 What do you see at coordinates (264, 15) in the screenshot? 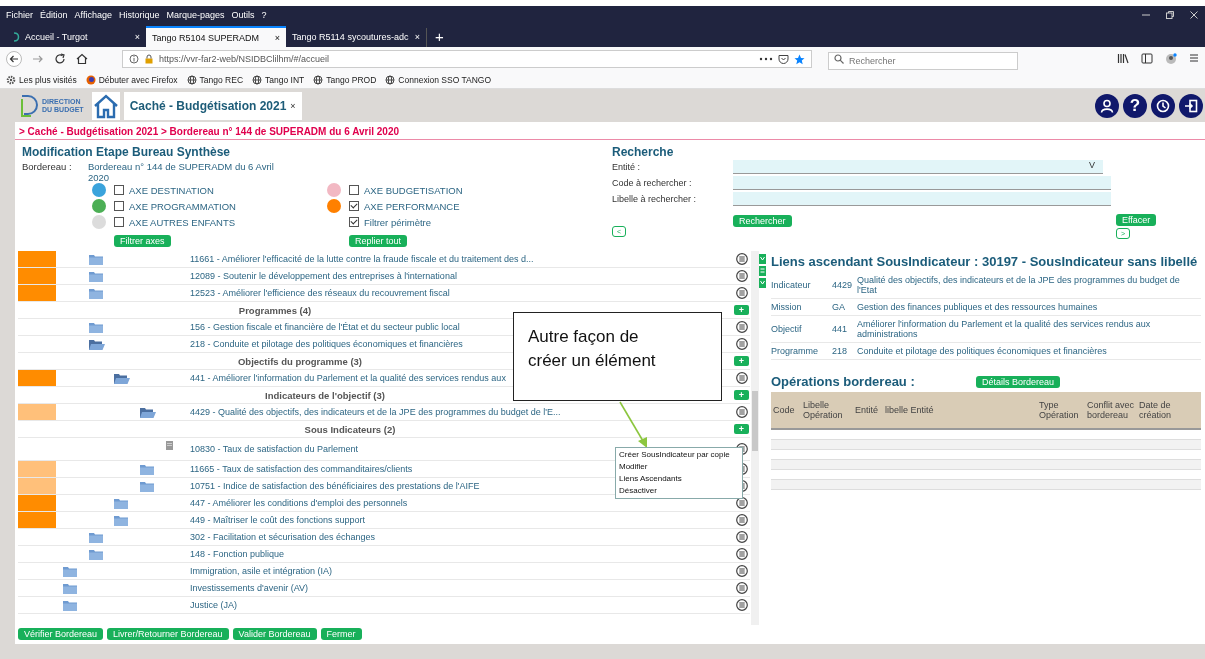
I see `menu-item: ?` at bounding box center [264, 15].